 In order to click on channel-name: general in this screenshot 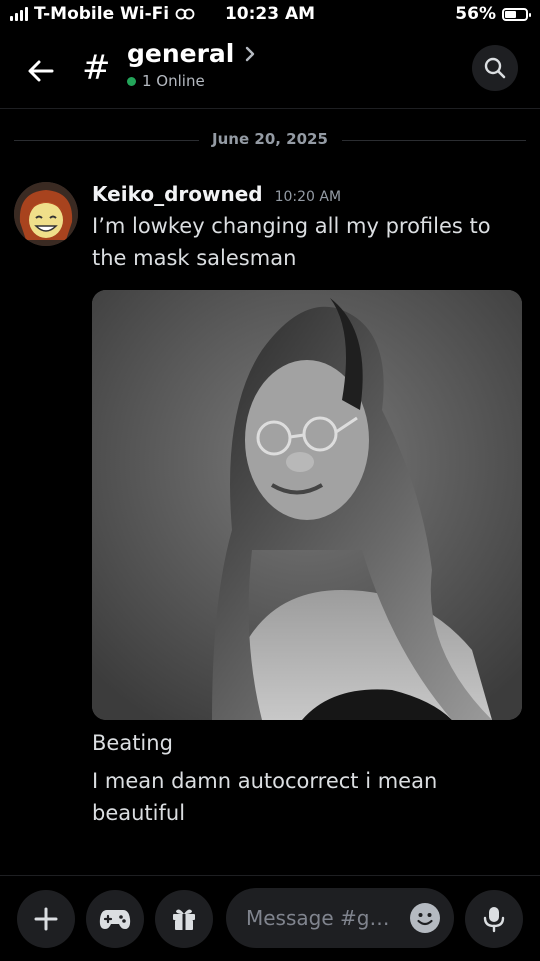, I will do `click(181, 53)`.